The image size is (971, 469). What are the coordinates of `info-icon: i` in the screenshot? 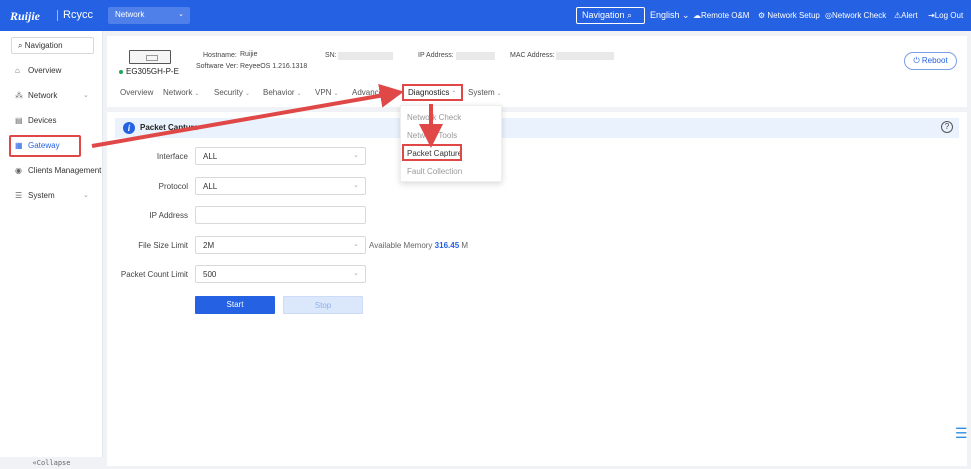 It's located at (129, 128).